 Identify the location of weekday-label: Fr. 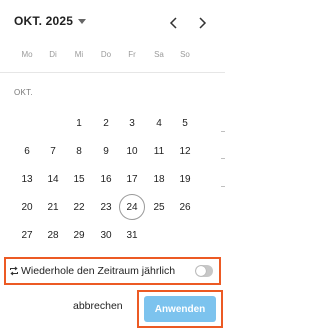
(132, 54).